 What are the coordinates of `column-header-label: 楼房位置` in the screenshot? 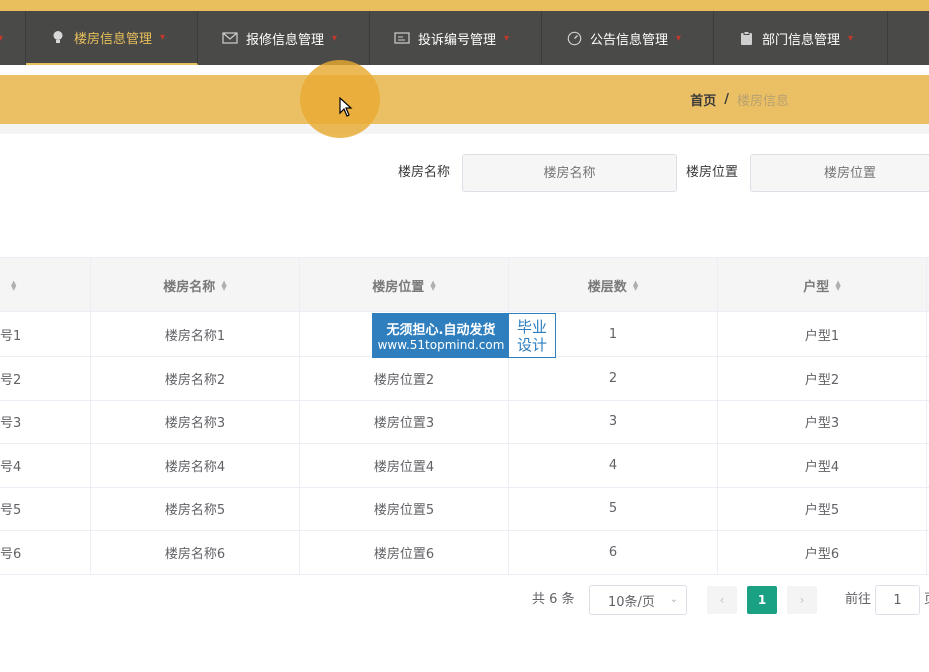 It's located at (398, 287).